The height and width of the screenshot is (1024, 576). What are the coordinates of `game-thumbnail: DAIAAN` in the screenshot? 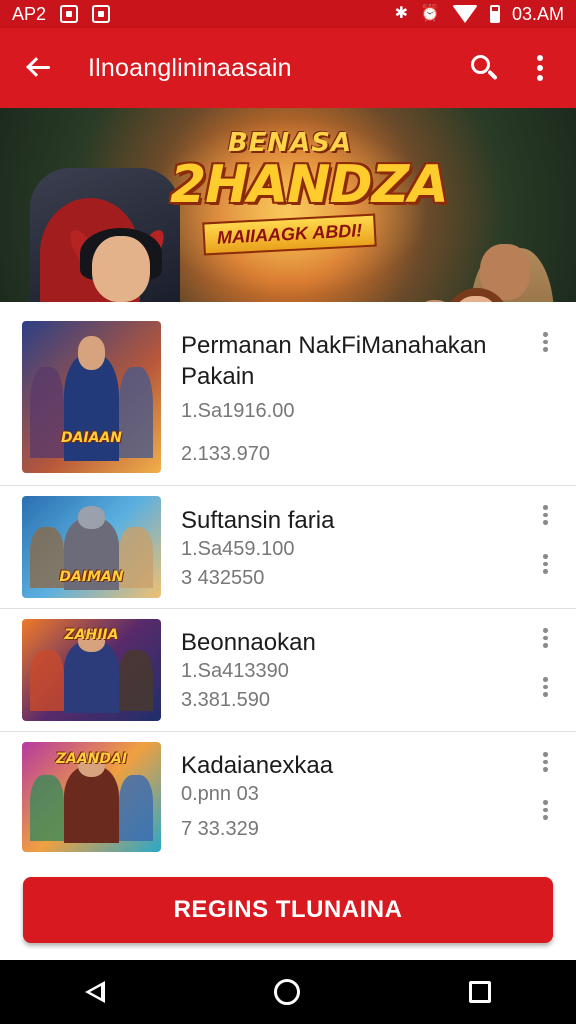 It's located at (91, 397).